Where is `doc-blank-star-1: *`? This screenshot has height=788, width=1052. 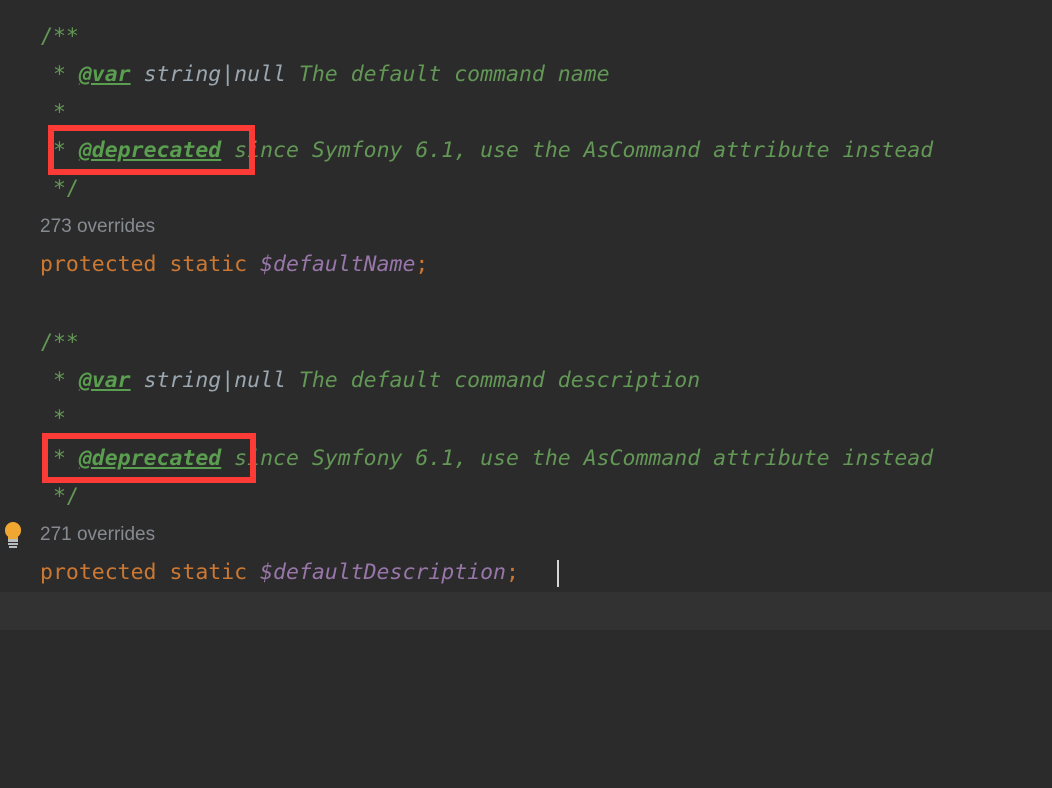
doc-blank-star-1: * is located at coordinates (53, 112).